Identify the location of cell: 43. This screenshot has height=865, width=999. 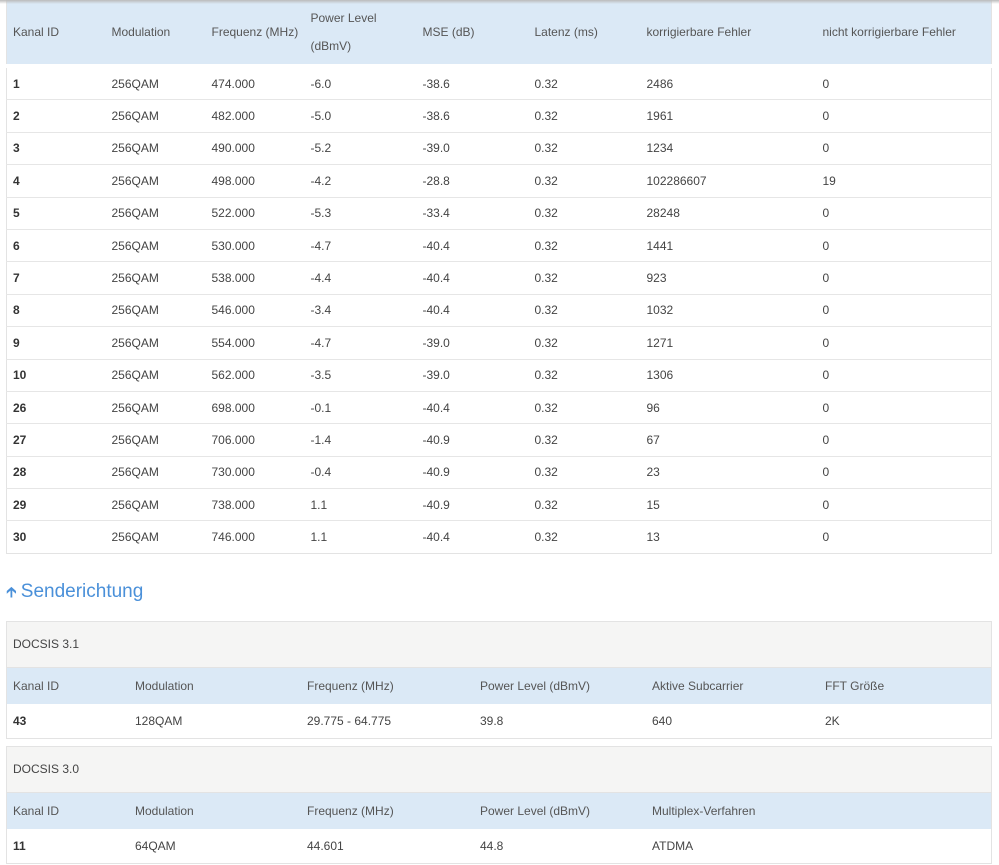
(20, 721).